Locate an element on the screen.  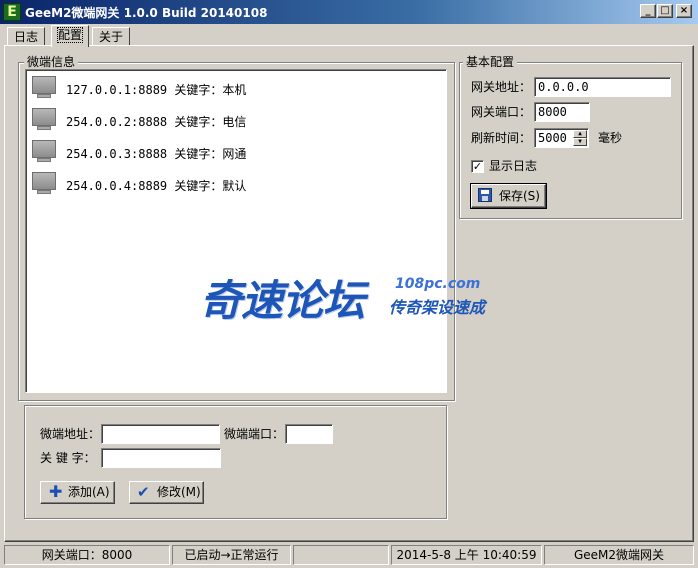
show-log-checkbox: ✓ is located at coordinates (477, 166).